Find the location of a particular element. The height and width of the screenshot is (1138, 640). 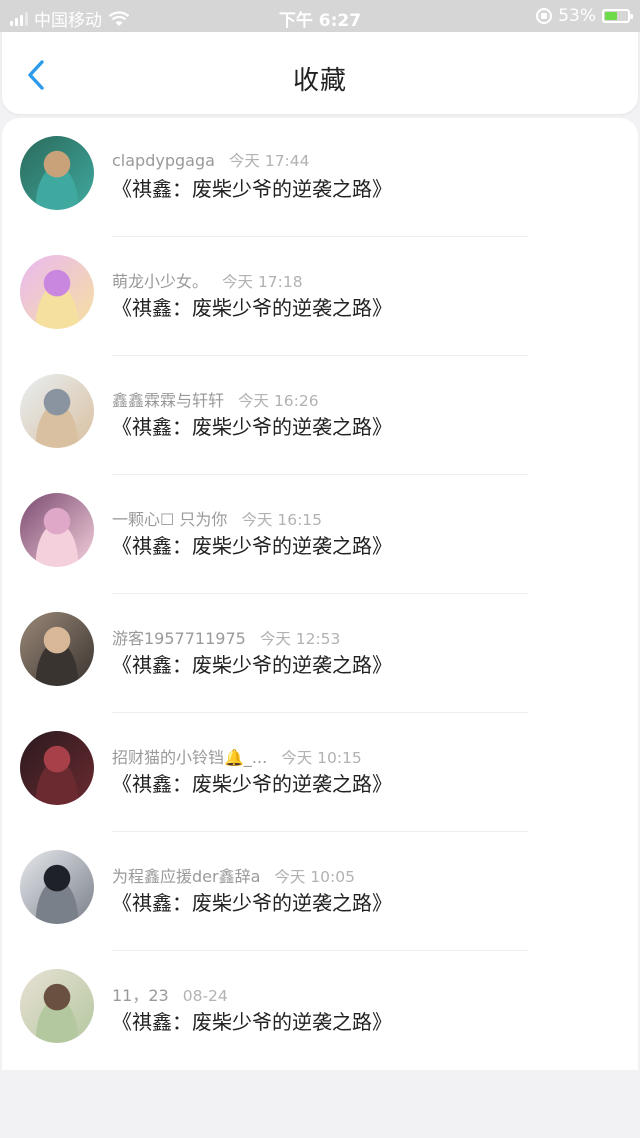

list-item: 游客1957711975 今天 12:53 《祺鑫：废柴少爷的逆袭之路》 is located at coordinates (320, 653).